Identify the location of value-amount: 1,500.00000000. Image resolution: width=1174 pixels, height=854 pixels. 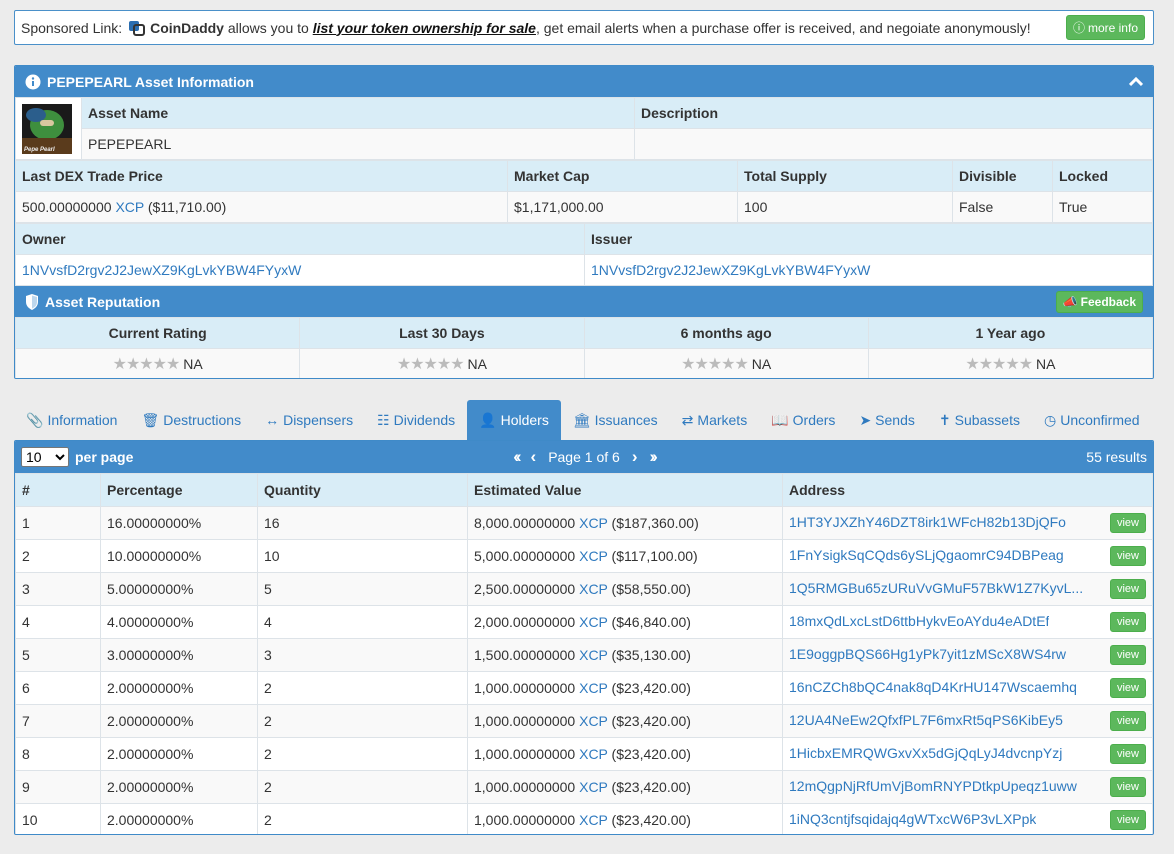
(525, 655).